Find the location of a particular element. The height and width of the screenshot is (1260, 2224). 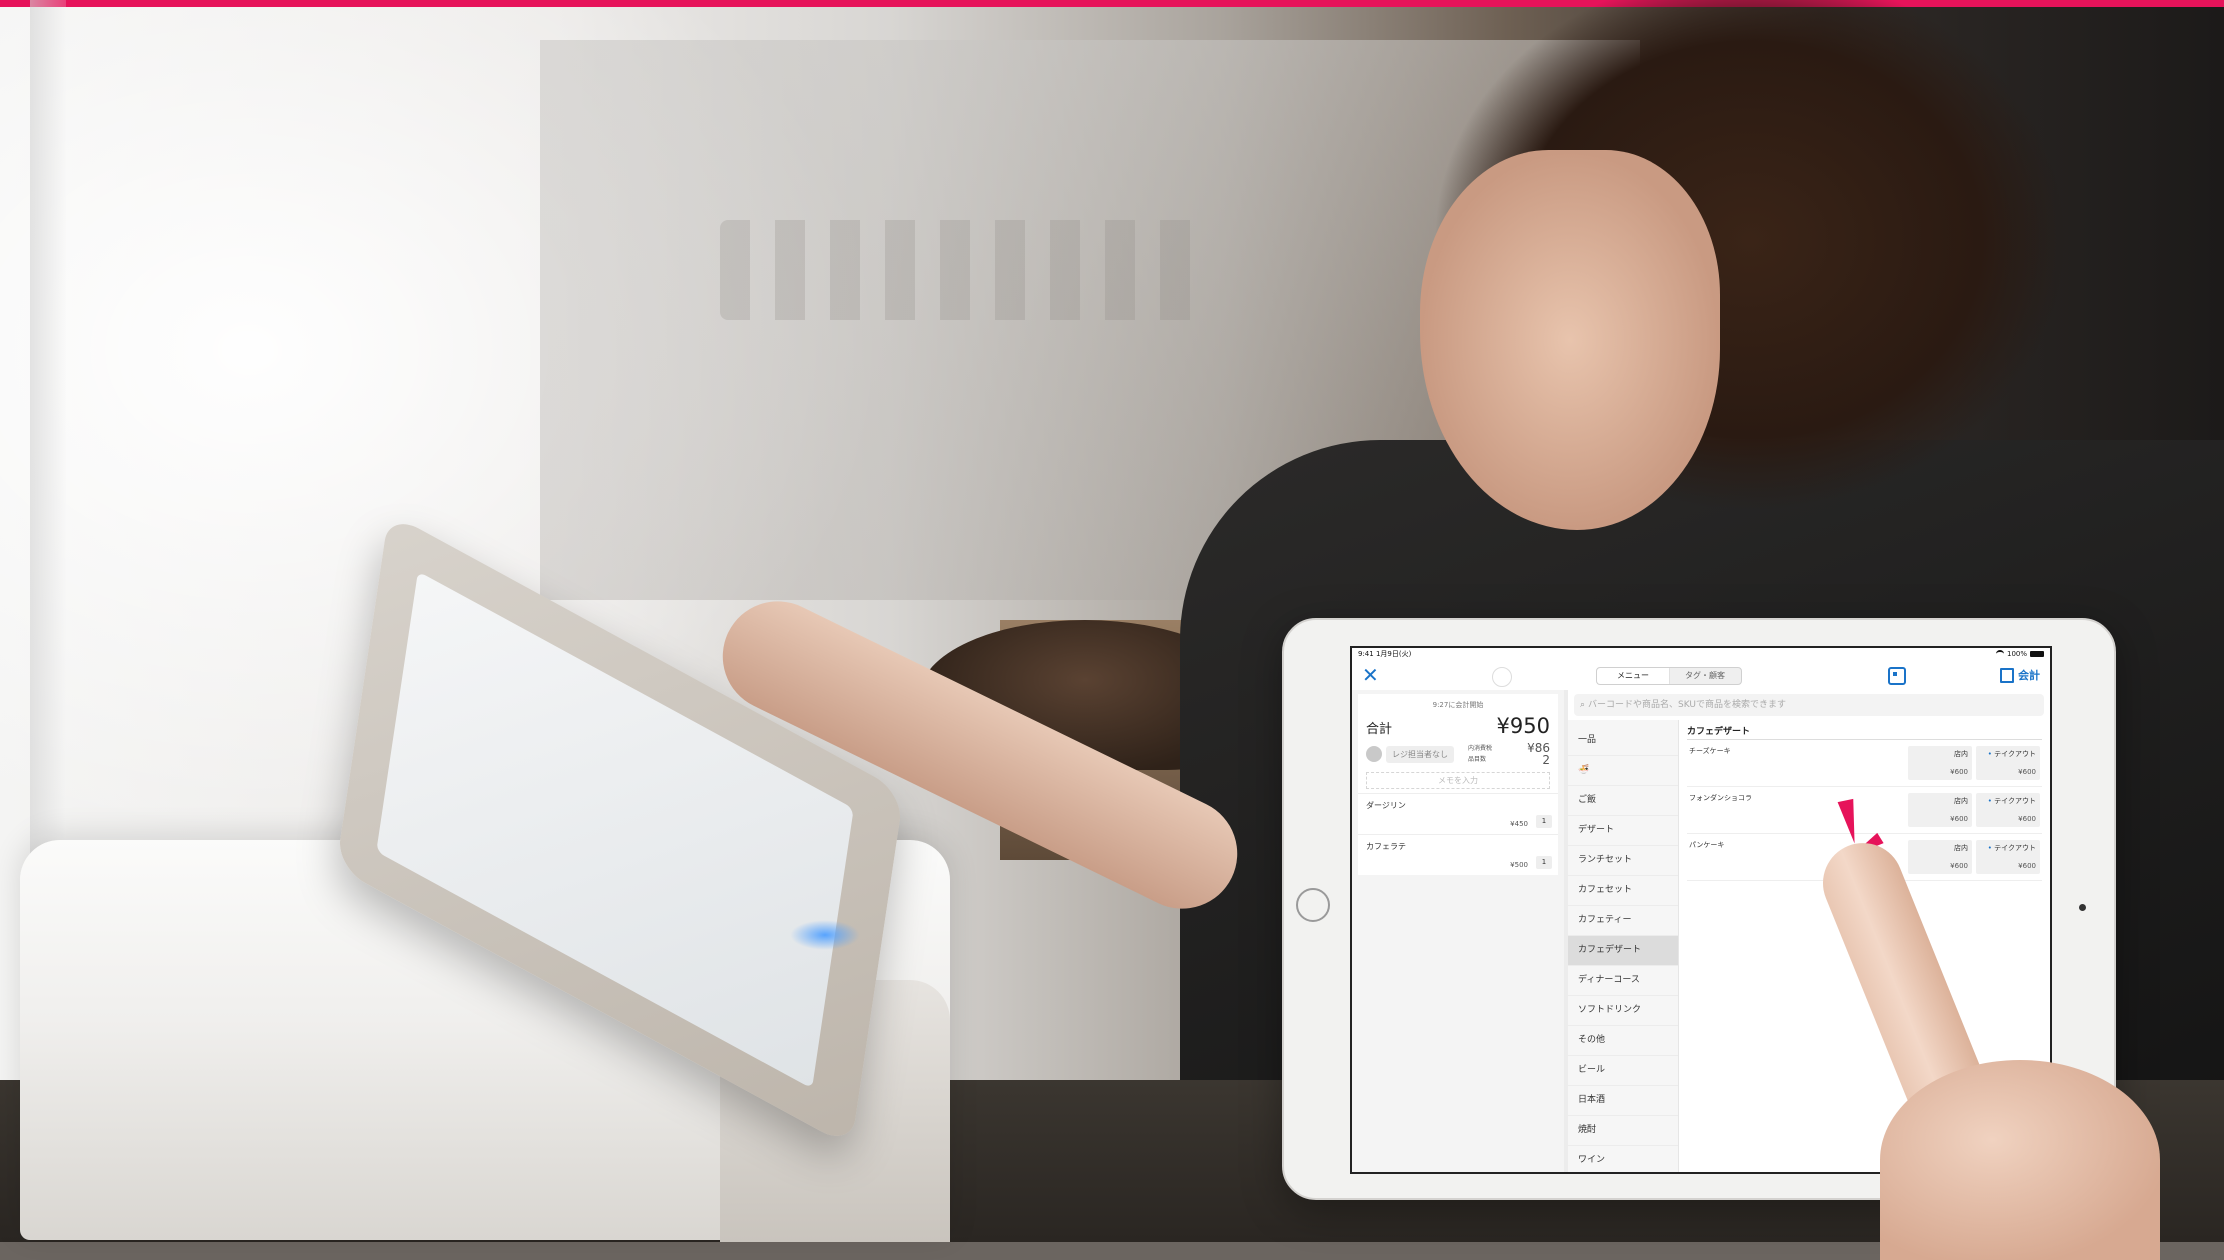

shopping-bag-icon is located at coordinates (2007, 675).